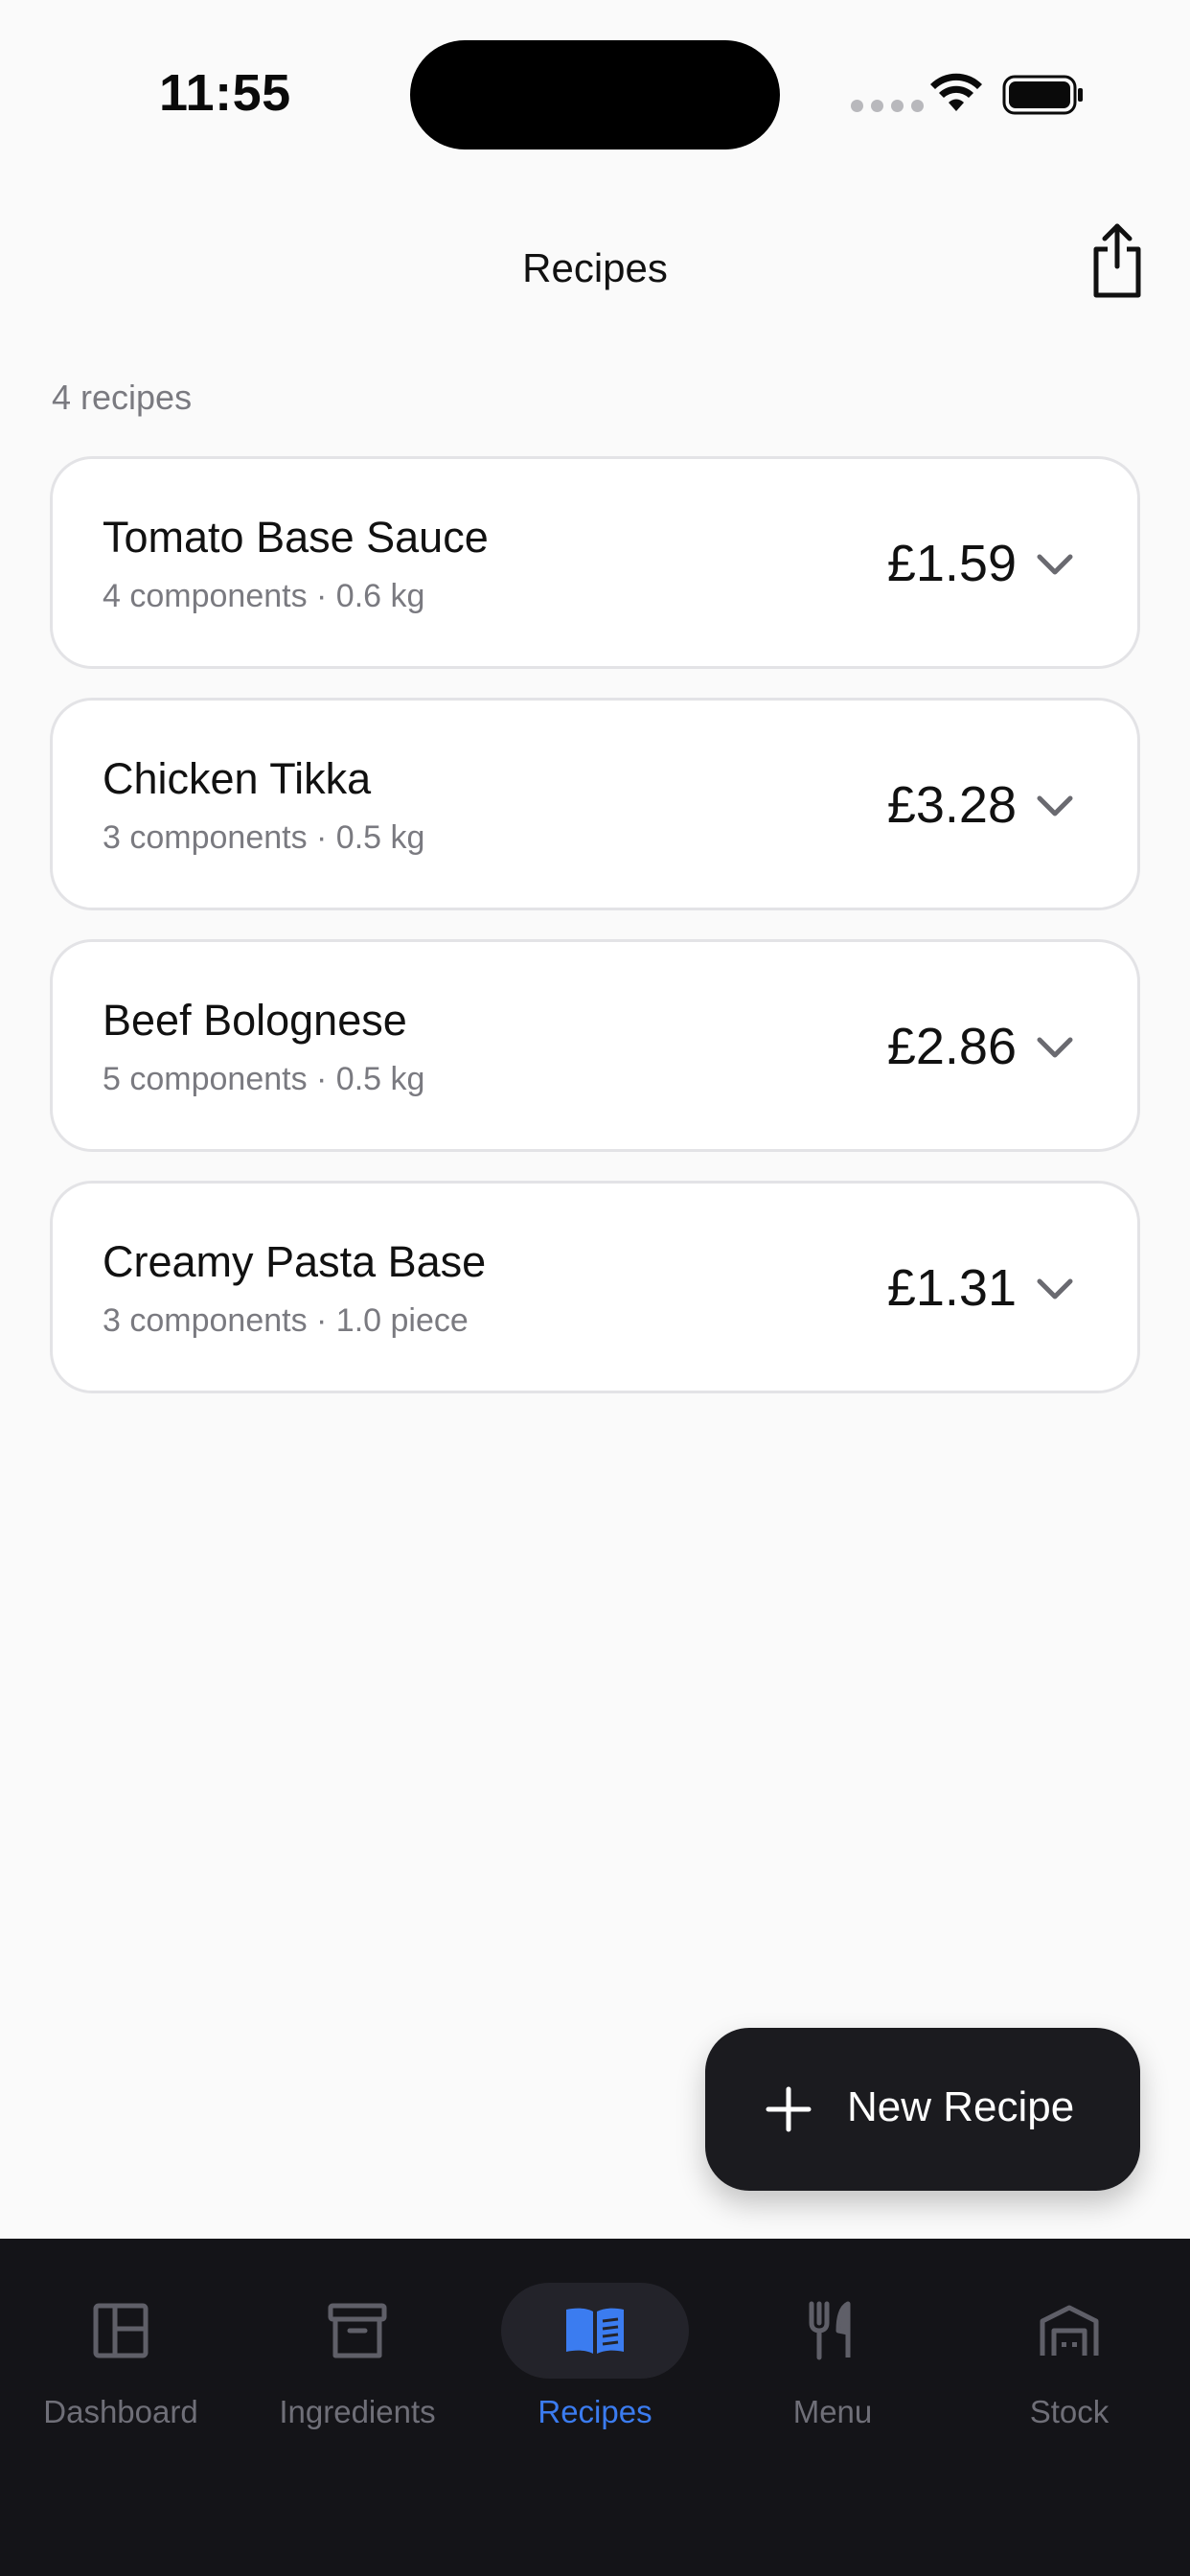  I want to click on recipe-price: £1.59, so click(952, 563).